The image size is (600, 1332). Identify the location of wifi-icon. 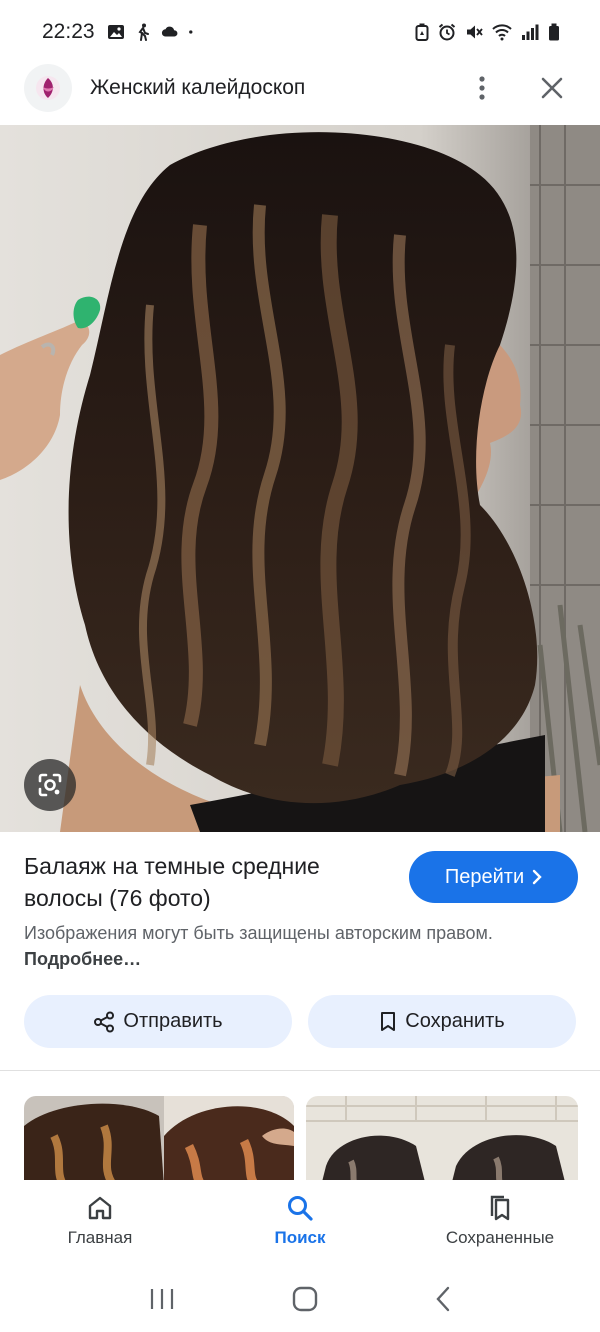
(502, 32).